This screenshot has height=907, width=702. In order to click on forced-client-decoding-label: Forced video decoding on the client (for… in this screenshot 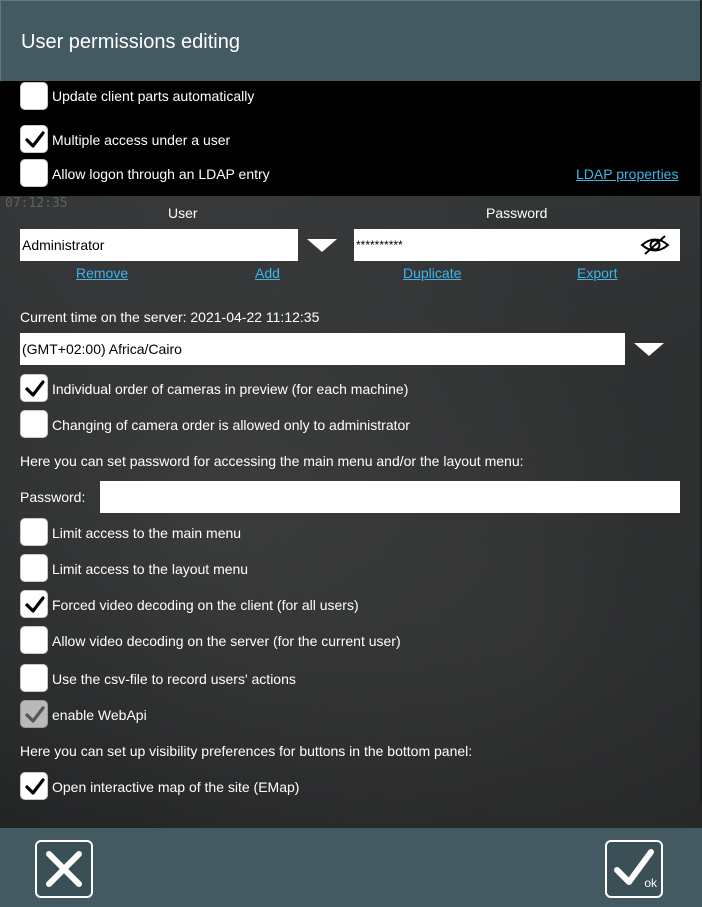, I will do `click(205, 605)`.